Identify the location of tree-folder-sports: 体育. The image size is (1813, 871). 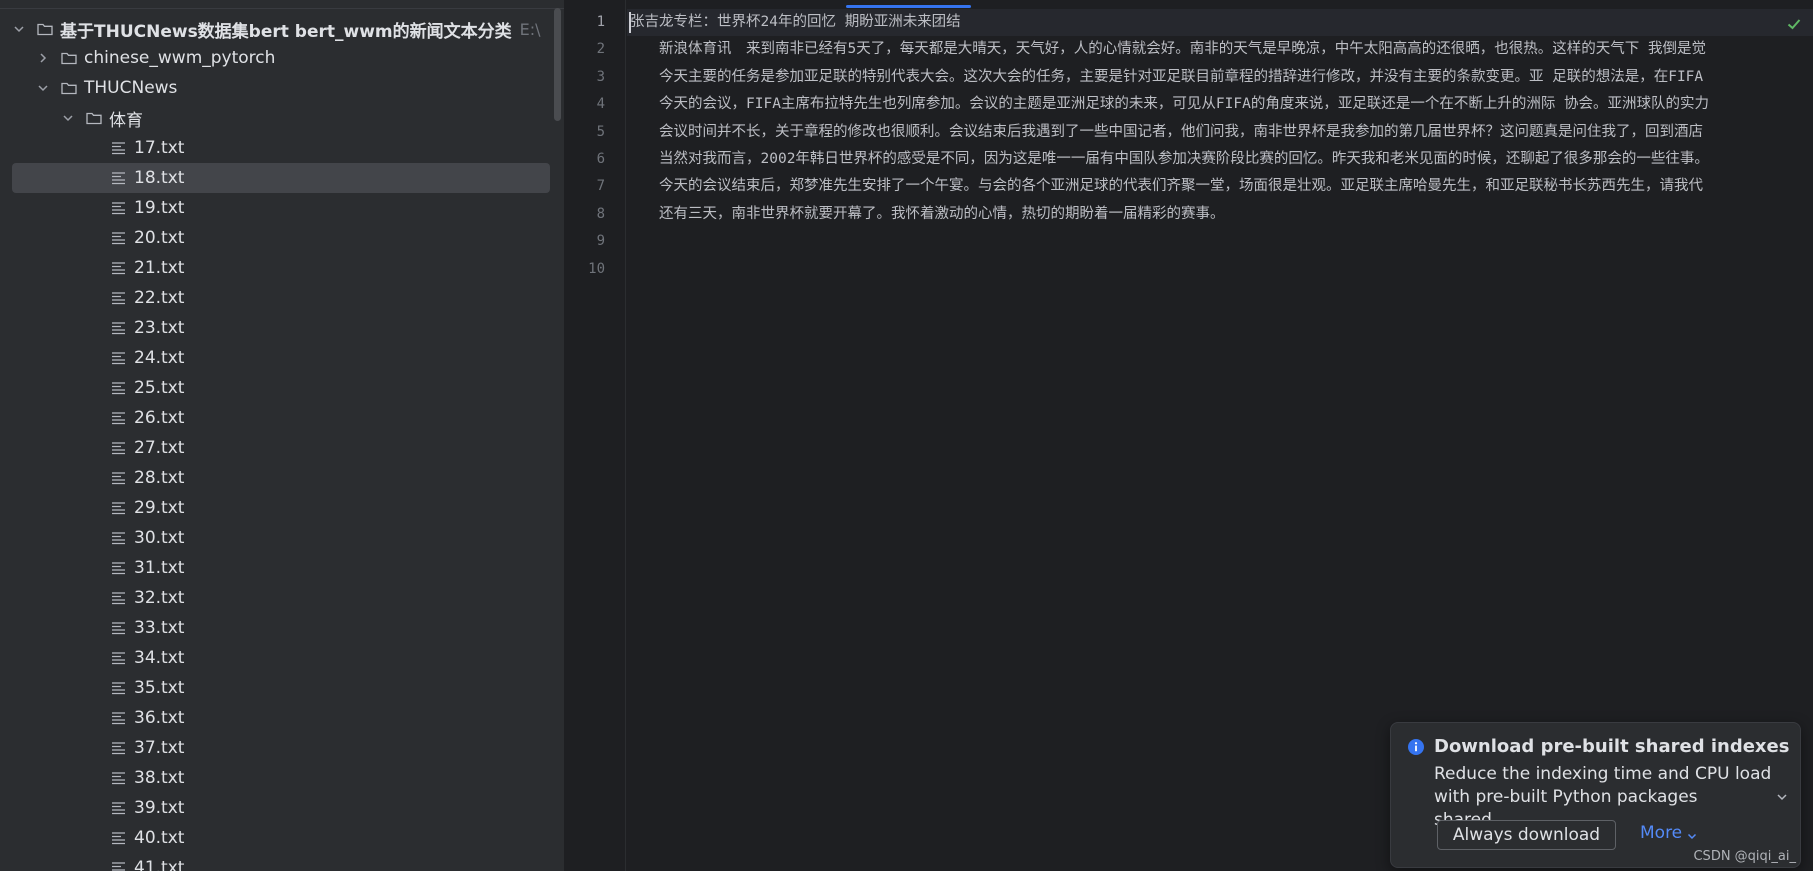
(275, 118).